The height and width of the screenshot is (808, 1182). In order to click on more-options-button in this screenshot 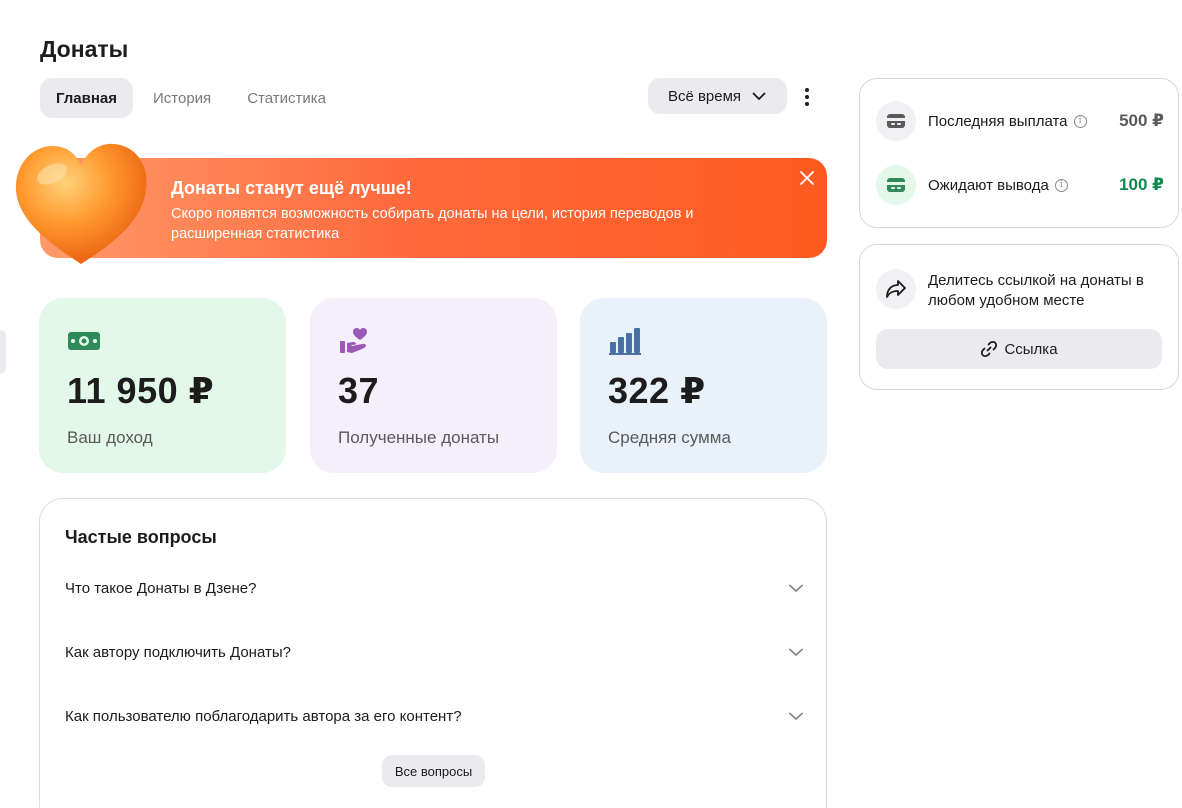, I will do `click(807, 97)`.